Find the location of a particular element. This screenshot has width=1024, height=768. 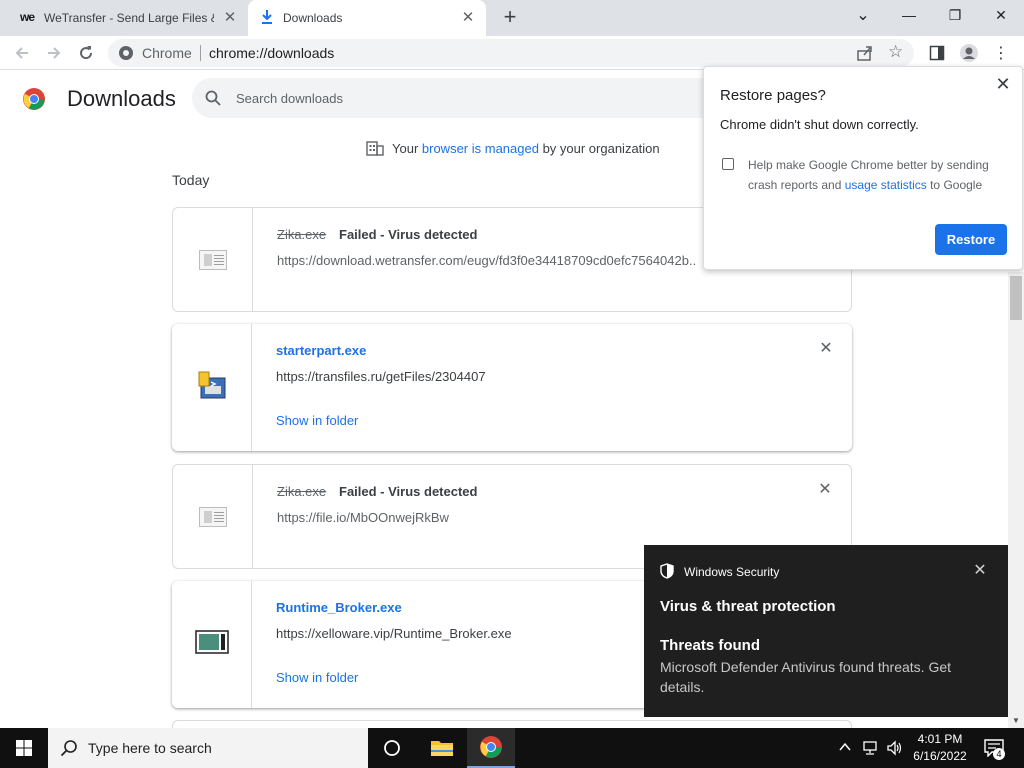

notification-badge: 4 is located at coordinates (999, 754).